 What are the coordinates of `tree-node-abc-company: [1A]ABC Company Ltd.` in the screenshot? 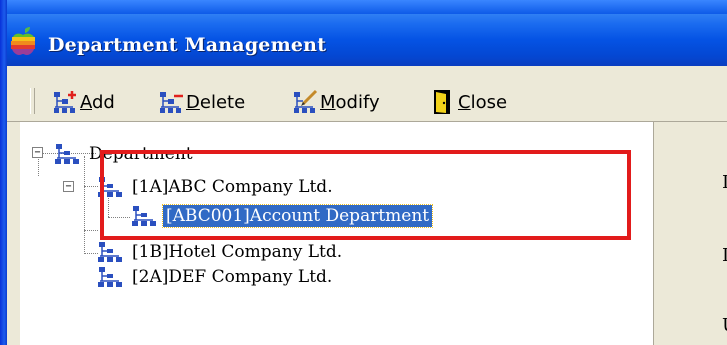 It's located at (216, 187).